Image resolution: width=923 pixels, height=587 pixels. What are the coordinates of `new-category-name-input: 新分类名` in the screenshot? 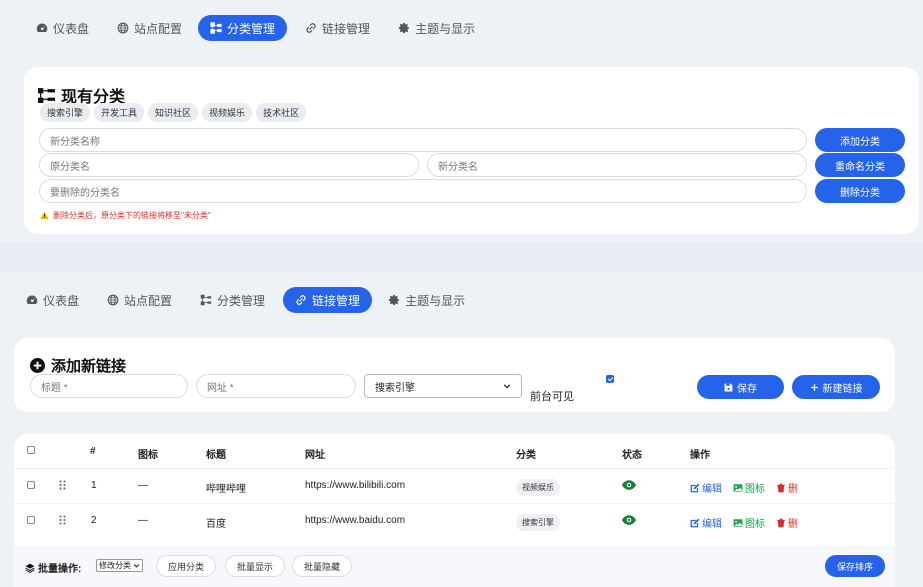 It's located at (617, 165).